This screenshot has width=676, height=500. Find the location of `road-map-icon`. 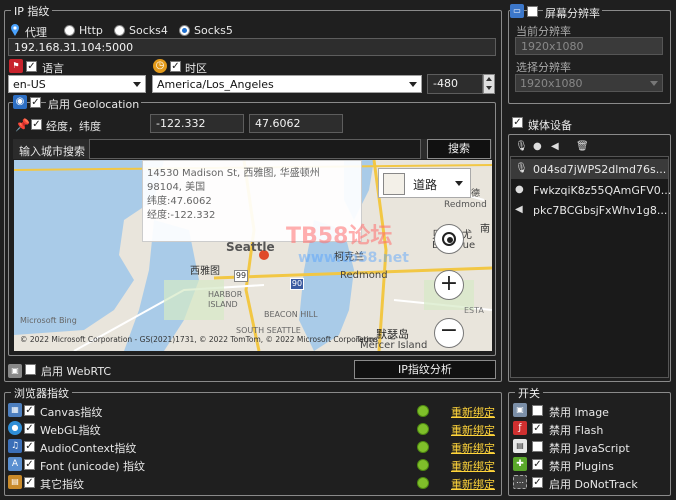

road-map-icon is located at coordinates (394, 184).